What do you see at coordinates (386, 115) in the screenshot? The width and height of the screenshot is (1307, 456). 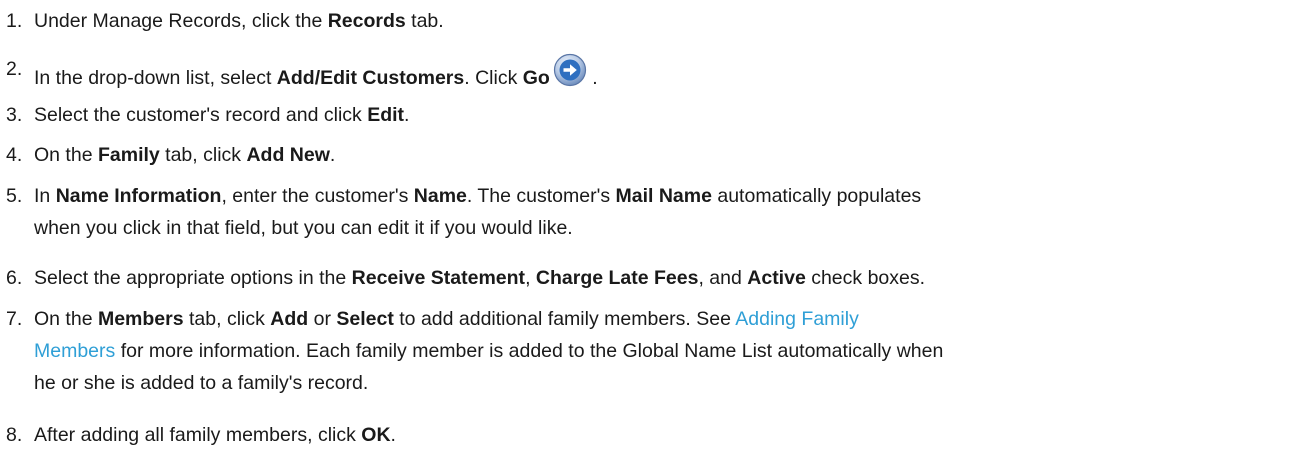 I see `ui-term: Edit` at bounding box center [386, 115].